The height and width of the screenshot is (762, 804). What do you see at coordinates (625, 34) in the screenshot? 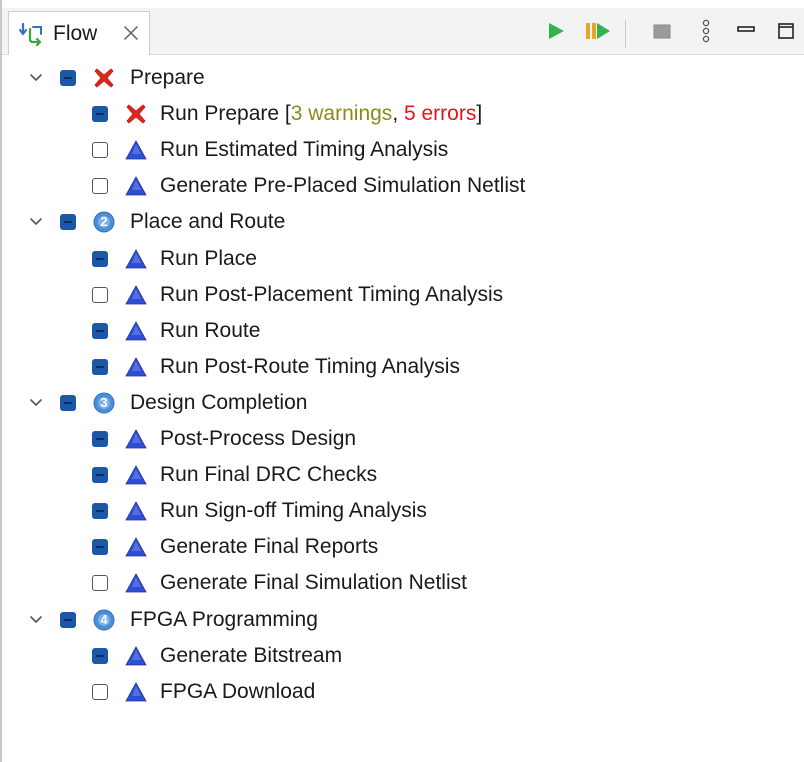
I see `toolbar-separator` at bounding box center [625, 34].